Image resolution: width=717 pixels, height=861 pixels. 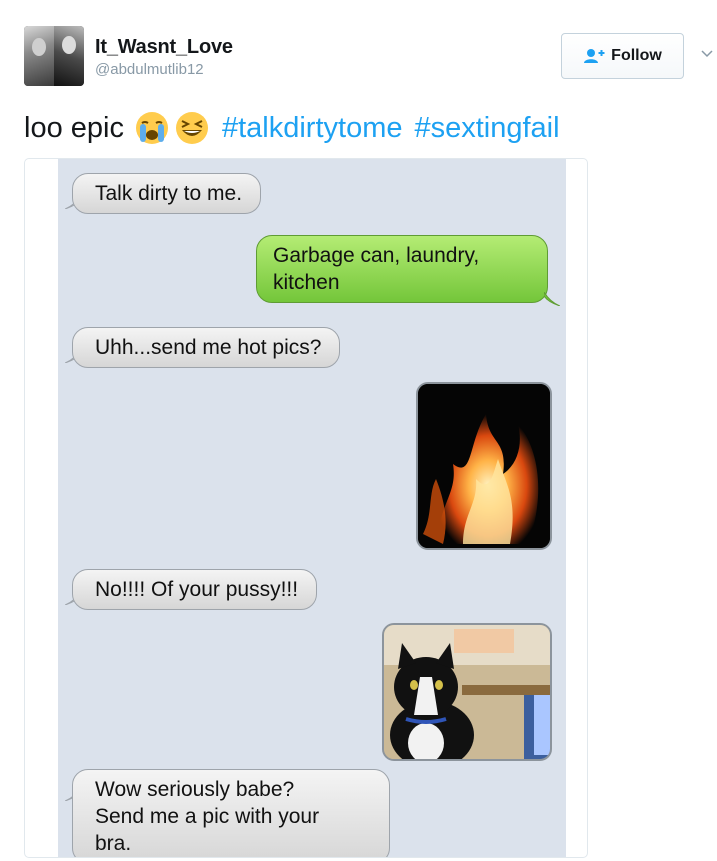 I want to click on chevron-down-icon, so click(x=707, y=54).